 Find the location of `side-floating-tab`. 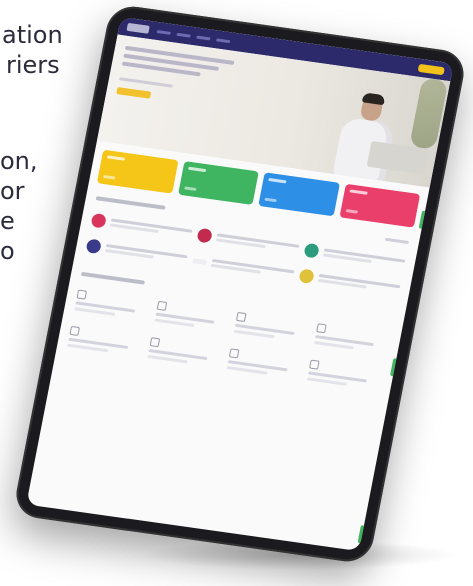

side-floating-tab is located at coordinates (361, 534).